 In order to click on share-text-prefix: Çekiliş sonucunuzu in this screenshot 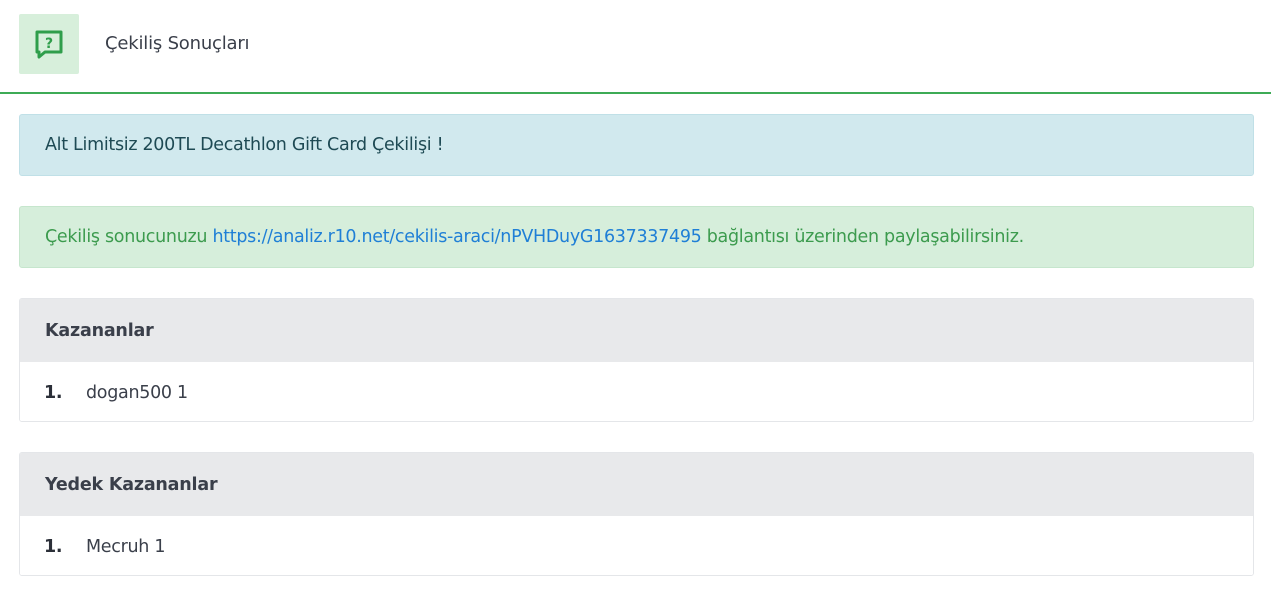, I will do `click(129, 237)`.